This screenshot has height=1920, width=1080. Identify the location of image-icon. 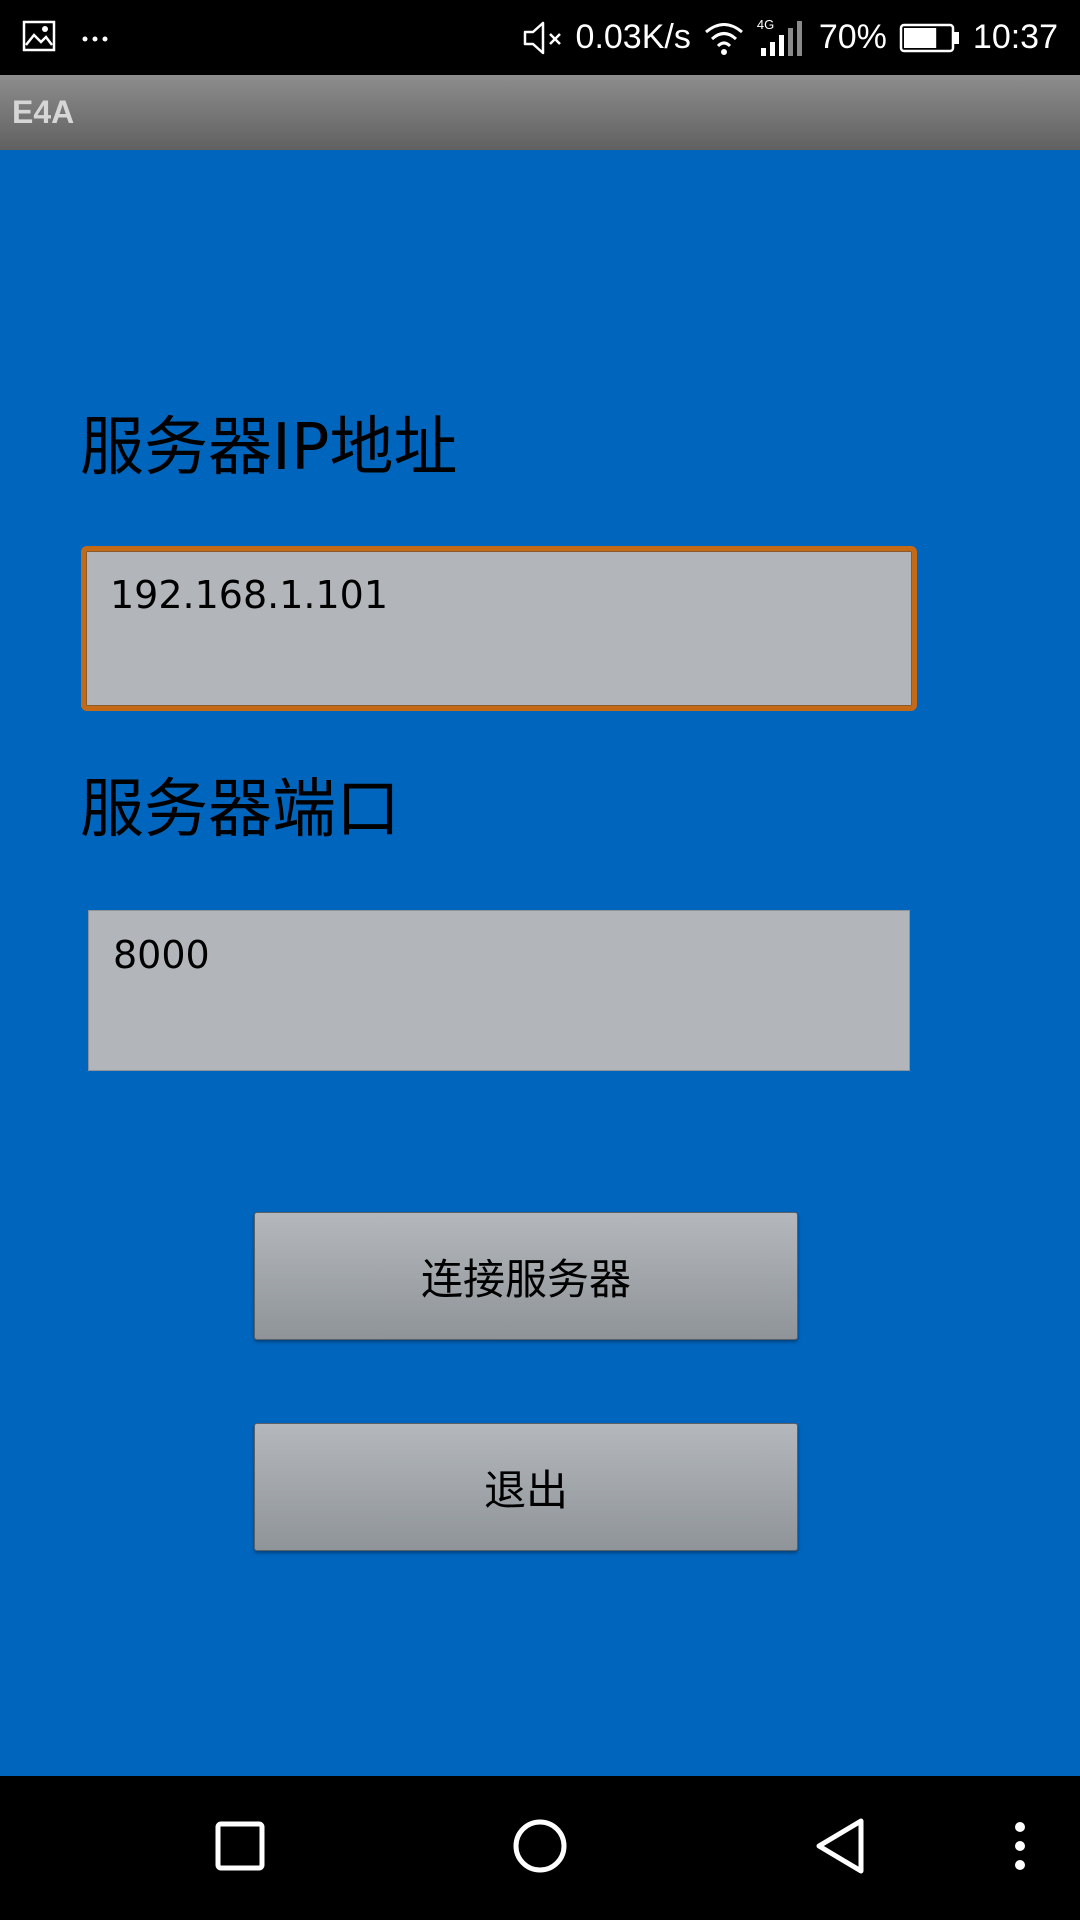
(39, 38).